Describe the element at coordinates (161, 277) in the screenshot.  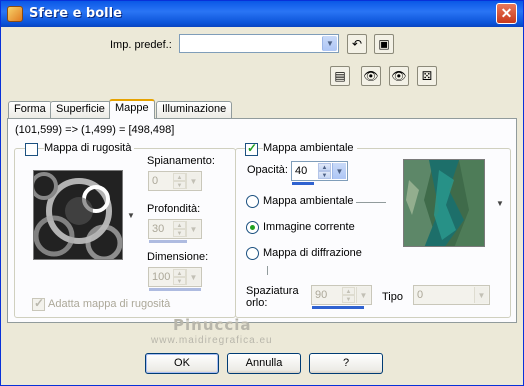
I see `bump-size-value: 100` at that location.